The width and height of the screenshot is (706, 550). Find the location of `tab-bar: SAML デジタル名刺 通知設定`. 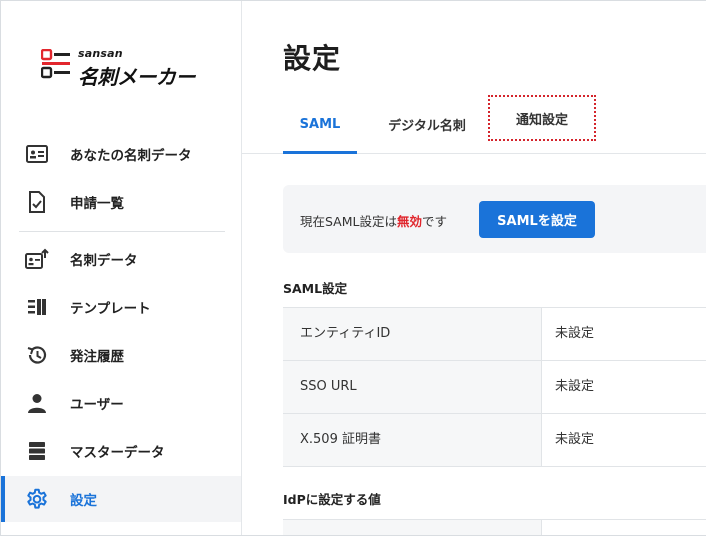

tab-bar: SAML デジタル名刺 通知設定 is located at coordinates (474, 124).